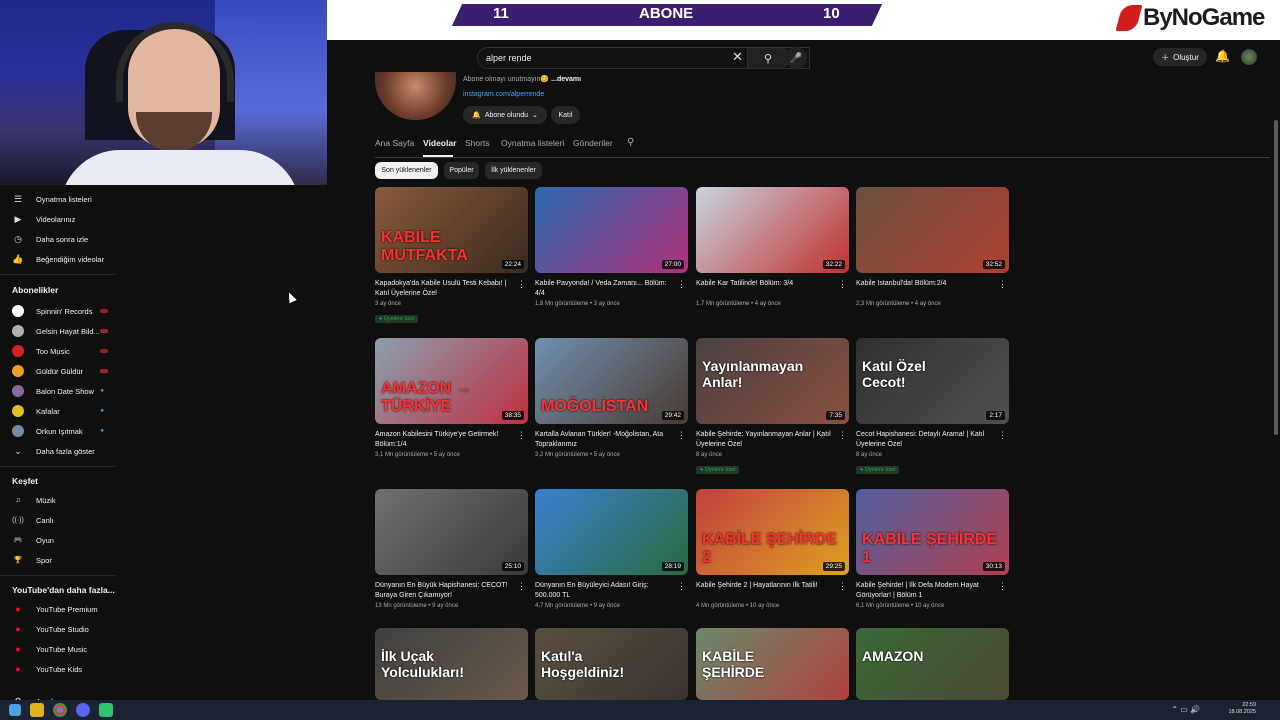 The image size is (1280, 720). I want to click on youtube-app-item: ● YouTube Music, so click(59, 649).